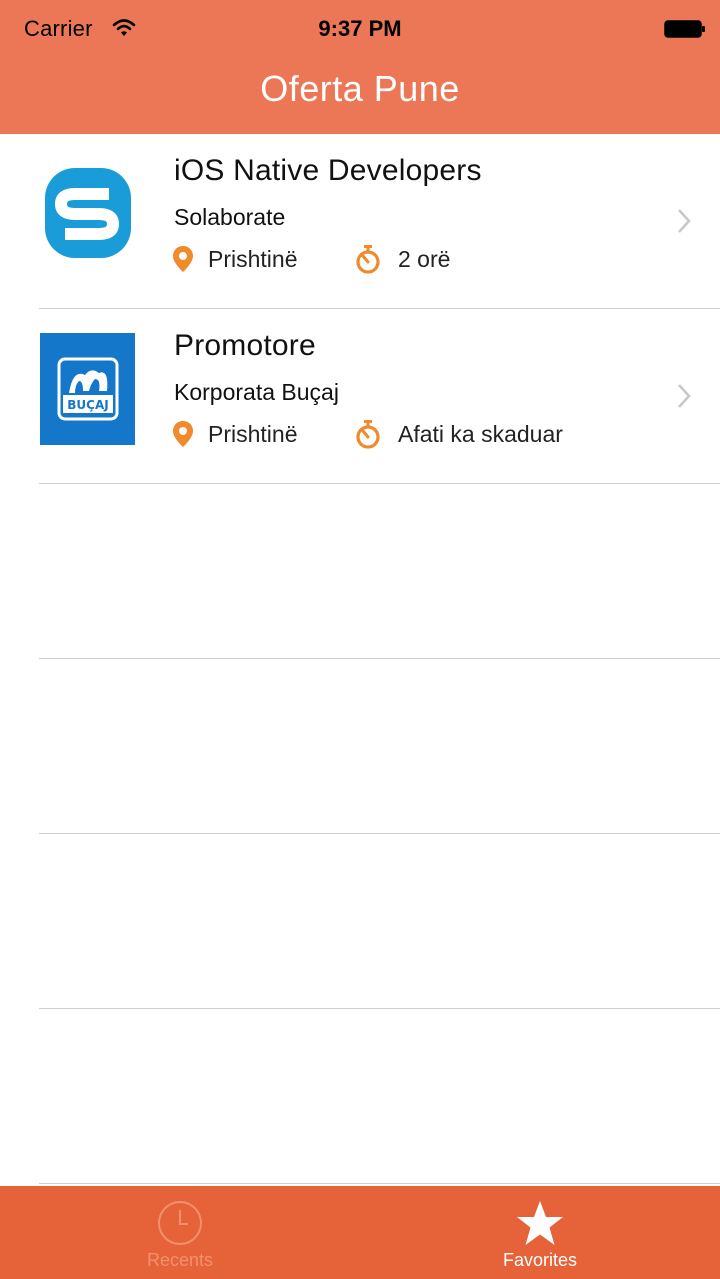 The image size is (720, 1279). What do you see at coordinates (424, 258) in the screenshot?
I see `deadline-text: 2 orë` at bounding box center [424, 258].